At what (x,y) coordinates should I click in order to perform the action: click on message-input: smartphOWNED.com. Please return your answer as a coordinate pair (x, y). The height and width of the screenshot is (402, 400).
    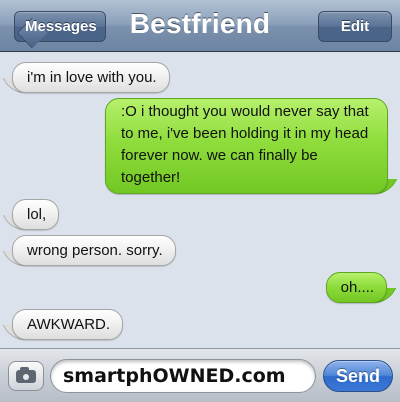
    Looking at the image, I should click on (183, 376).